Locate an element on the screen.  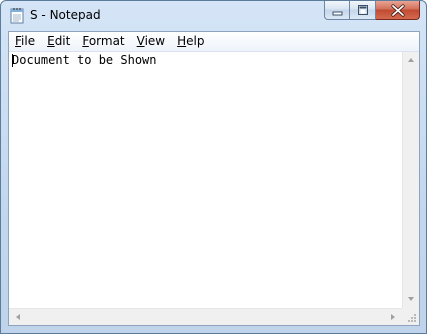
menu-help-mnemonic: H is located at coordinates (182, 41).